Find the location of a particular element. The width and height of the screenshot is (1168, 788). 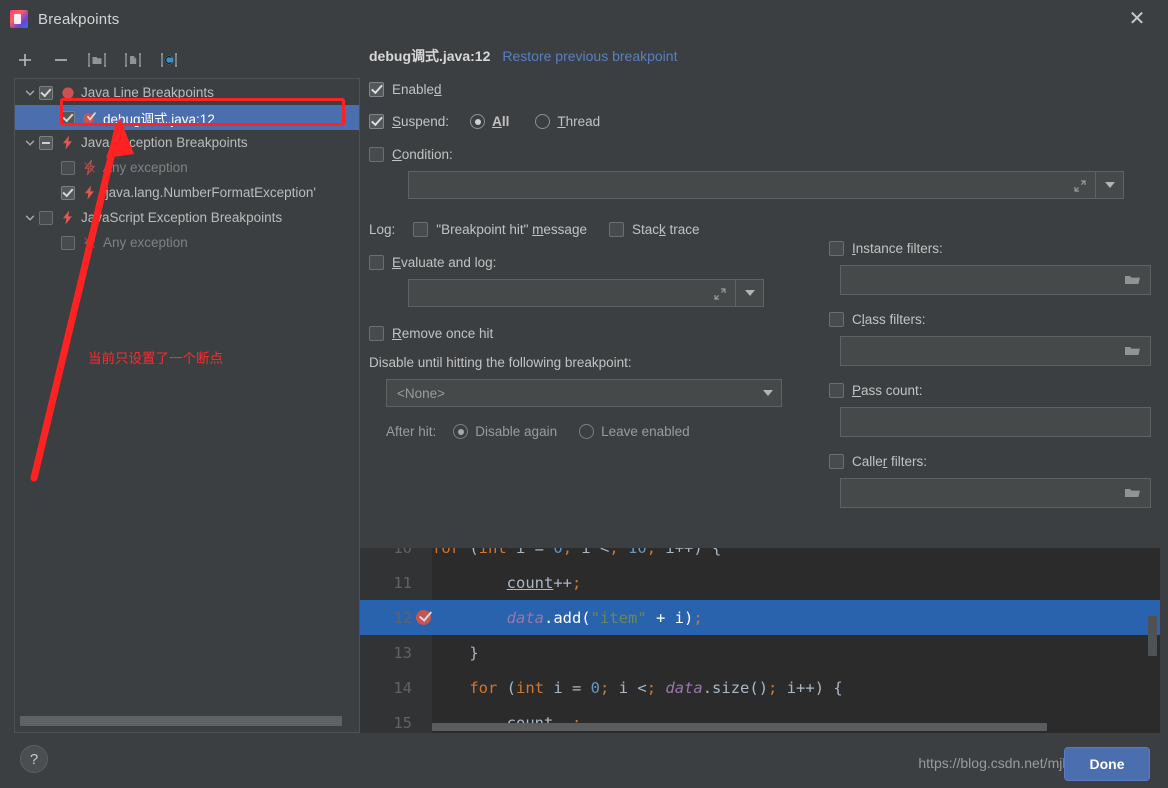

condition-history-dropdown is located at coordinates (1110, 185).